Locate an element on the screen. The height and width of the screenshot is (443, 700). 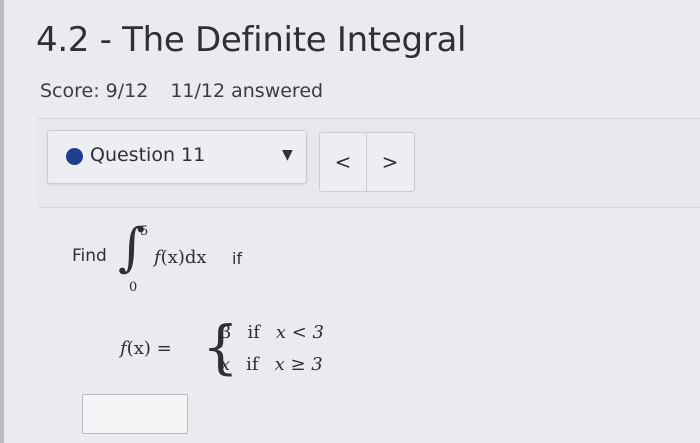
case-2-value: x is located at coordinates (225, 364).